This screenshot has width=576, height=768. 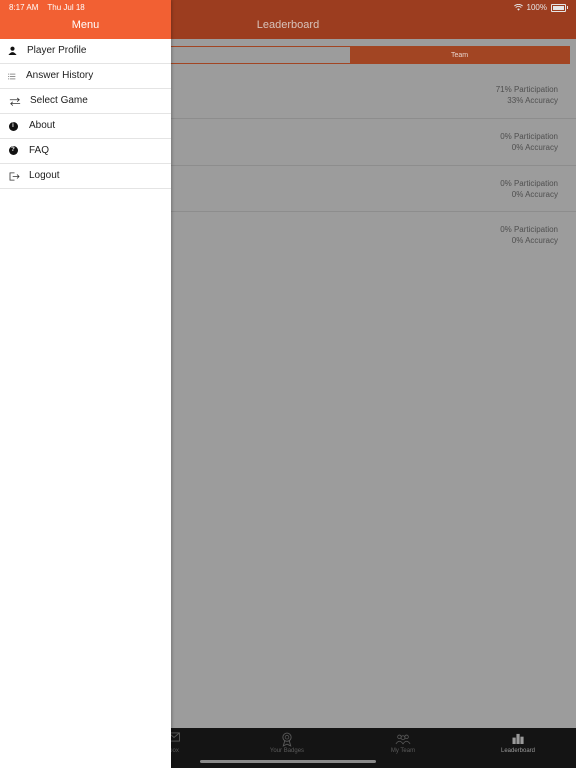 I want to click on tab-leaderboard: Leaderboard, so click(x=518, y=748).